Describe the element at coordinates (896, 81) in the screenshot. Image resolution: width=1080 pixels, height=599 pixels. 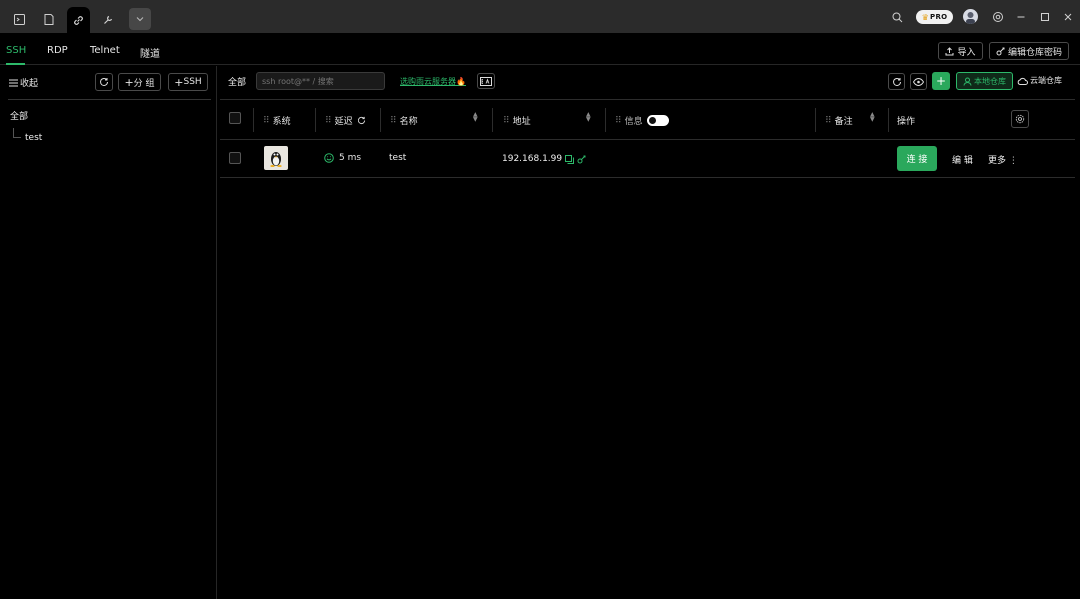
I see `refresh-button` at that location.